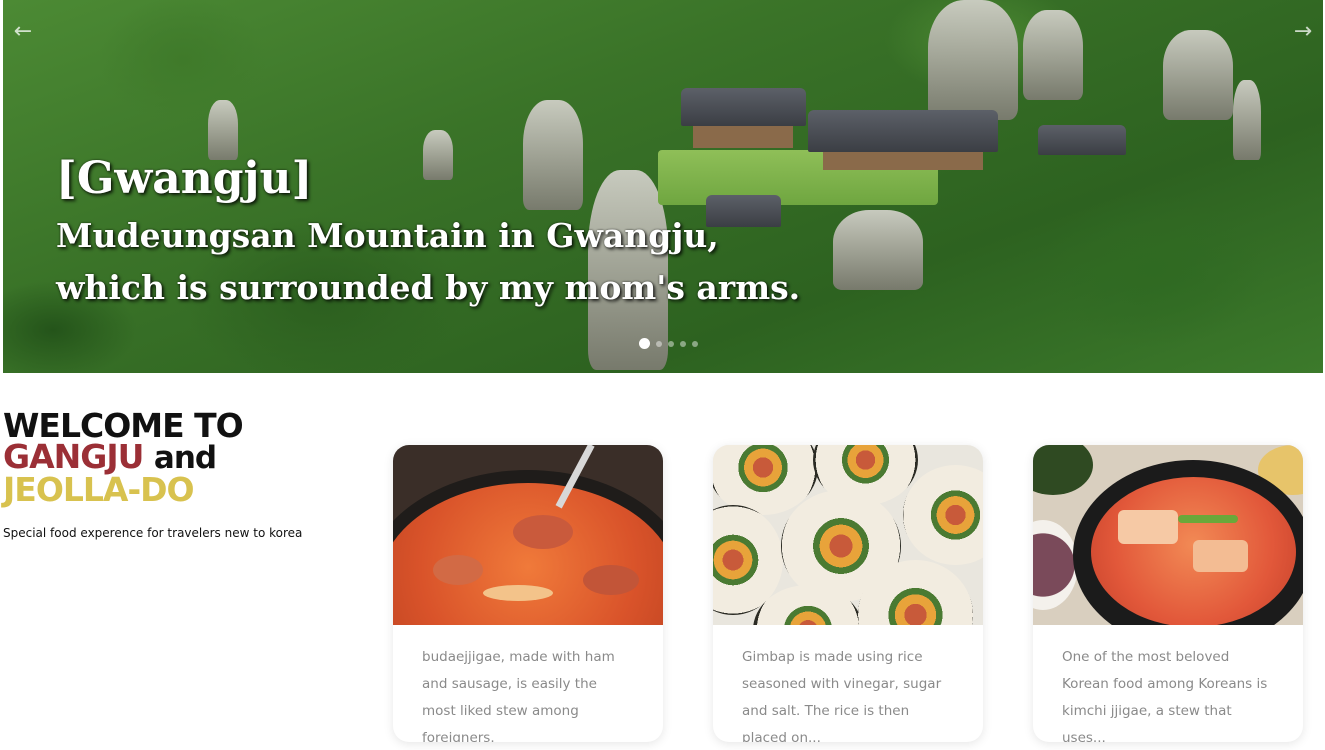 This screenshot has width=1325, height=750. Describe the element at coordinates (168, 457) in the screenshot. I see `welcome-heading: WELCOME TO GANGJU and JEOLLA-DO` at that location.